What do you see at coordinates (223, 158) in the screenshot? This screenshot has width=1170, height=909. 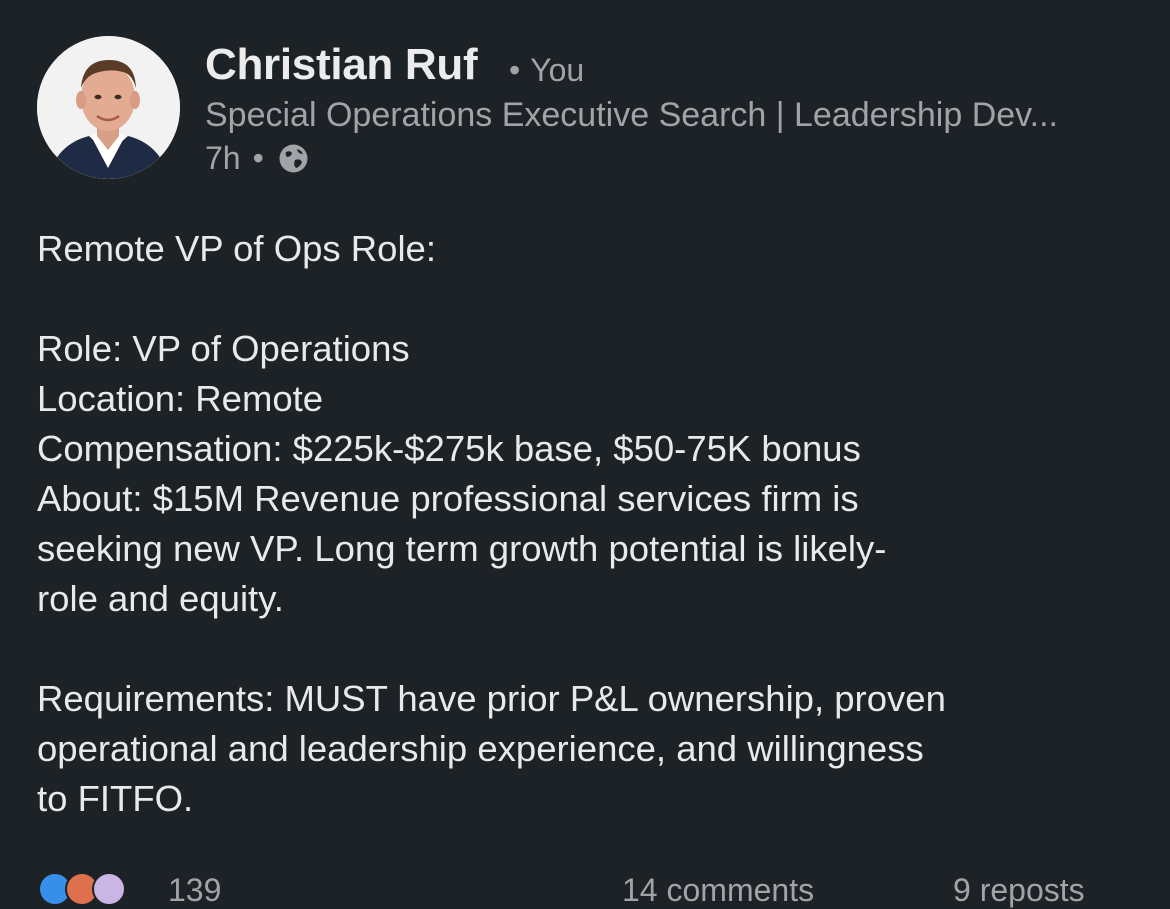 I see `post-time: 7h` at bounding box center [223, 158].